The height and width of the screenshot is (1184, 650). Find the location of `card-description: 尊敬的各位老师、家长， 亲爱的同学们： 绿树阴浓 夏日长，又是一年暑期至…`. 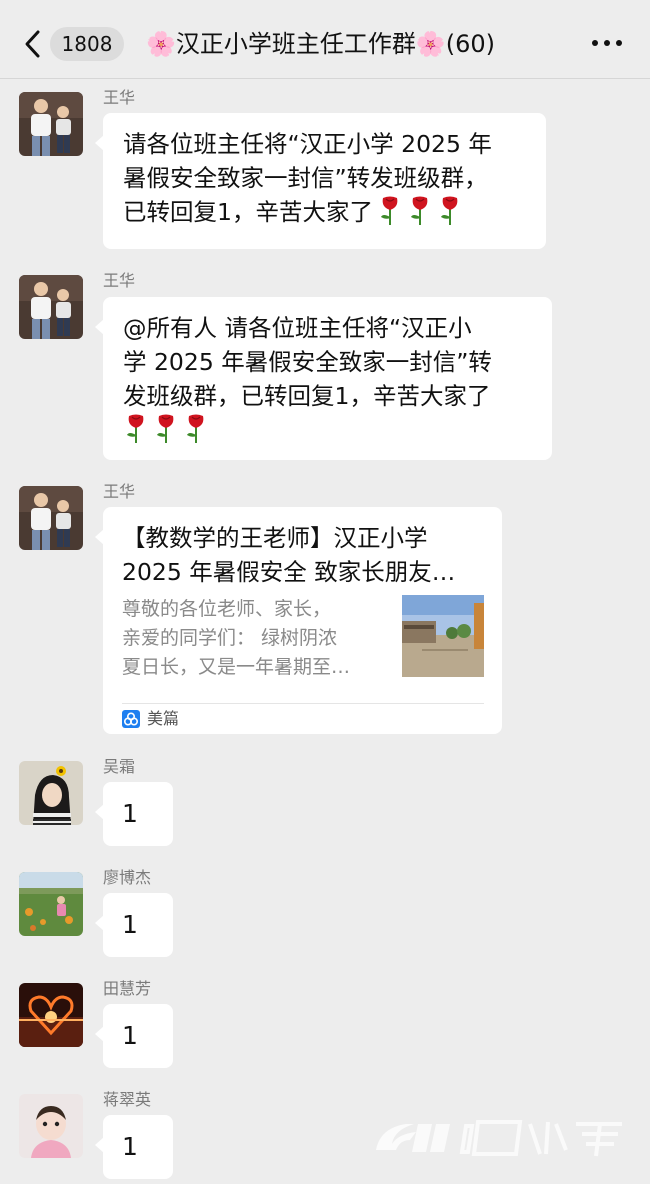

card-description: 尊敬的各位老师、家长， 亲爱的同学们： 绿树阴浓 夏日长，又是一年暑期至… is located at coordinates (257, 638).